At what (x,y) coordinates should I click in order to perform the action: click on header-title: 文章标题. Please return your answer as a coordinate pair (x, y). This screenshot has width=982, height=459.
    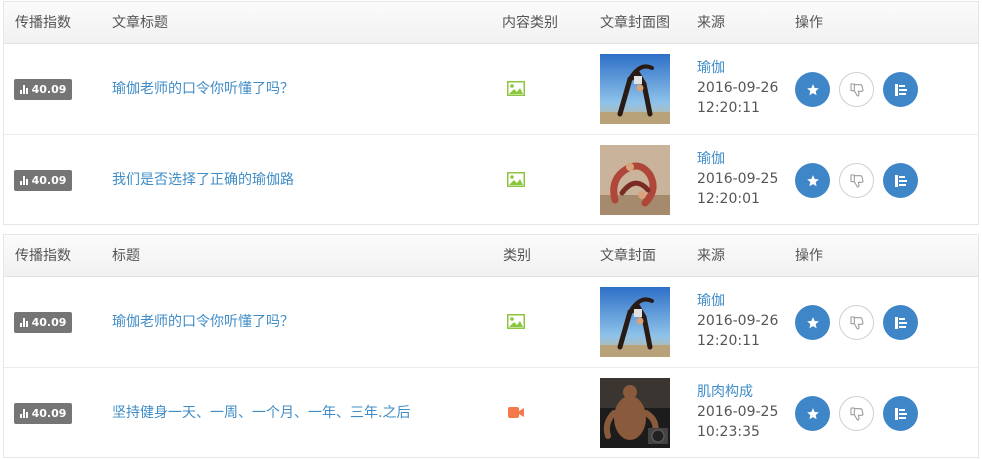
    Looking at the image, I should click on (140, 23).